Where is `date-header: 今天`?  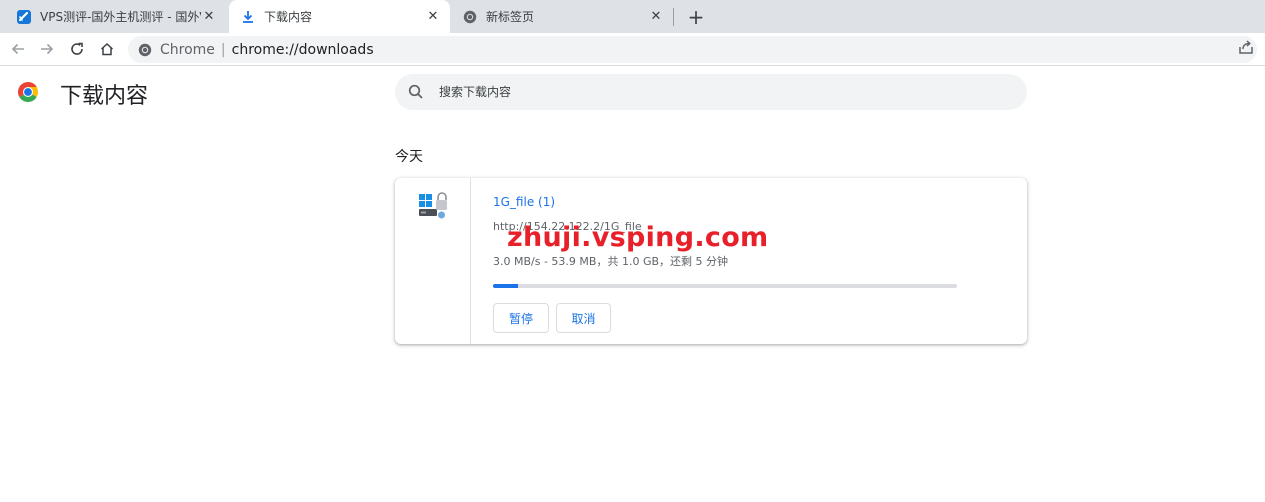 date-header: 今天 is located at coordinates (409, 157).